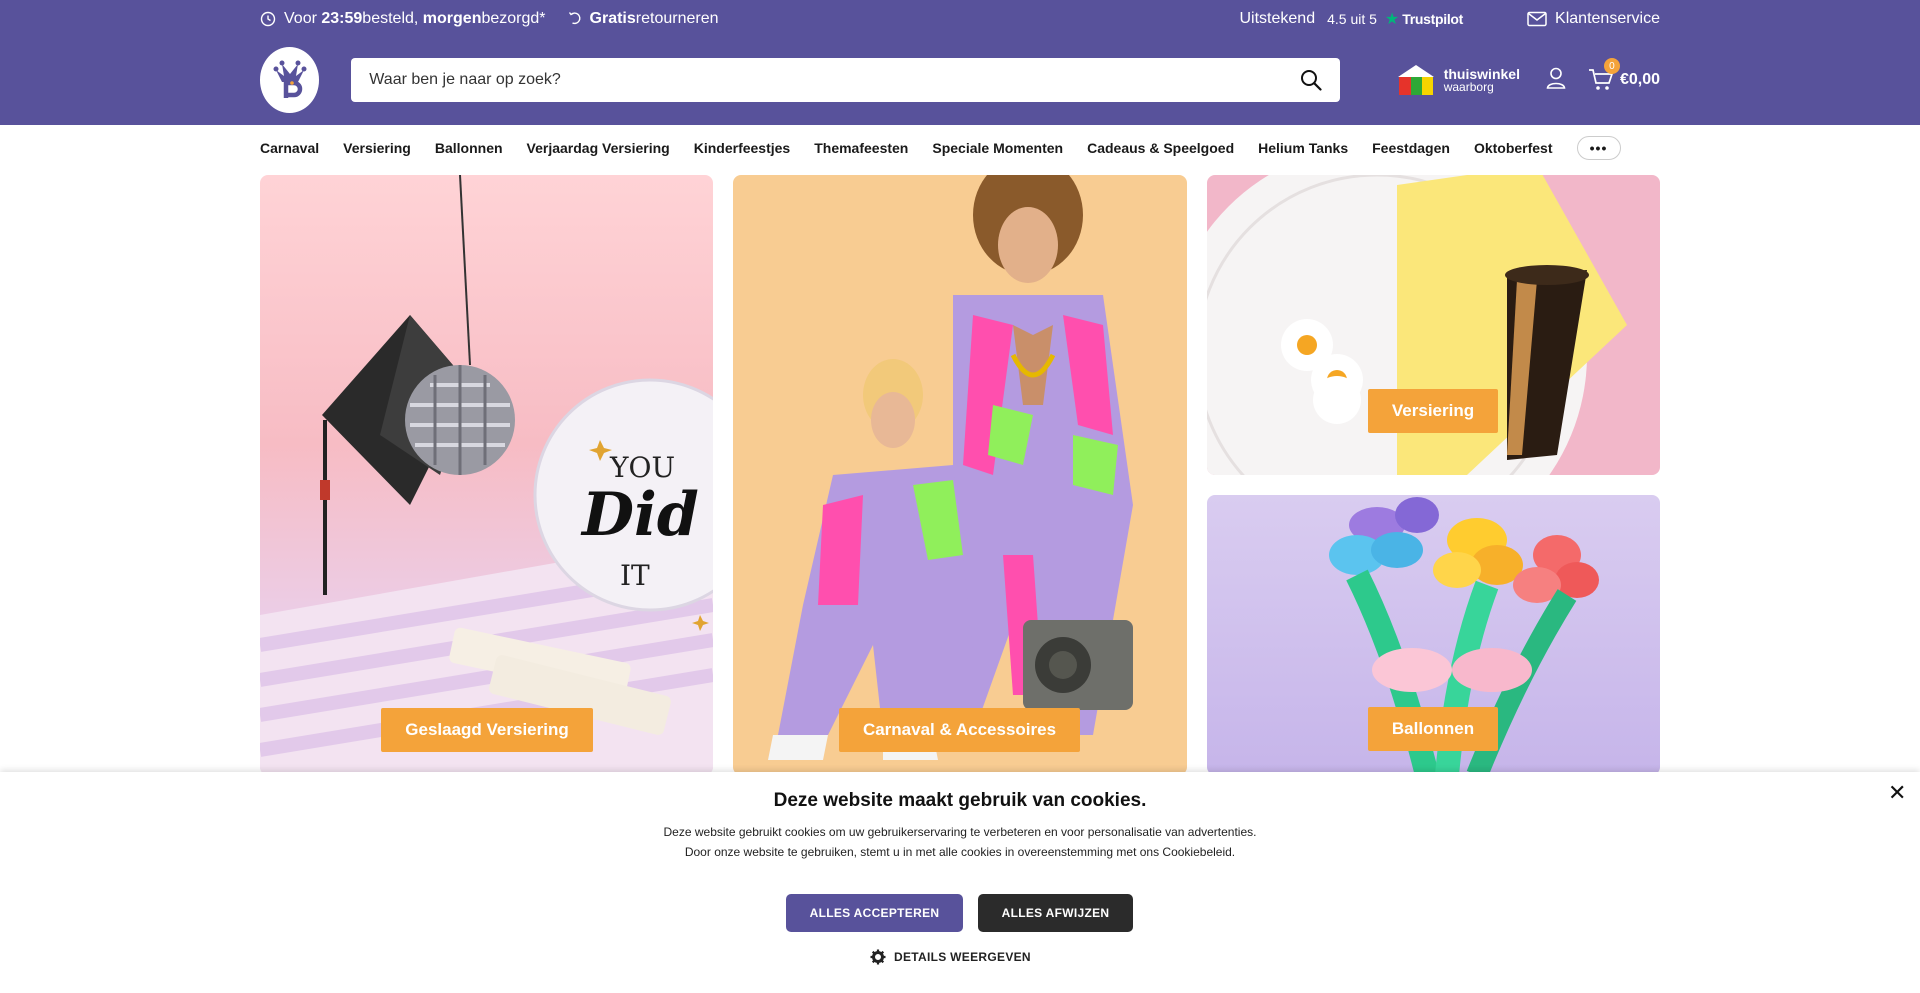 This screenshot has height=993, width=1920. I want to click on nav-item-ballonnen: Ballonnen, so click(469, 148).